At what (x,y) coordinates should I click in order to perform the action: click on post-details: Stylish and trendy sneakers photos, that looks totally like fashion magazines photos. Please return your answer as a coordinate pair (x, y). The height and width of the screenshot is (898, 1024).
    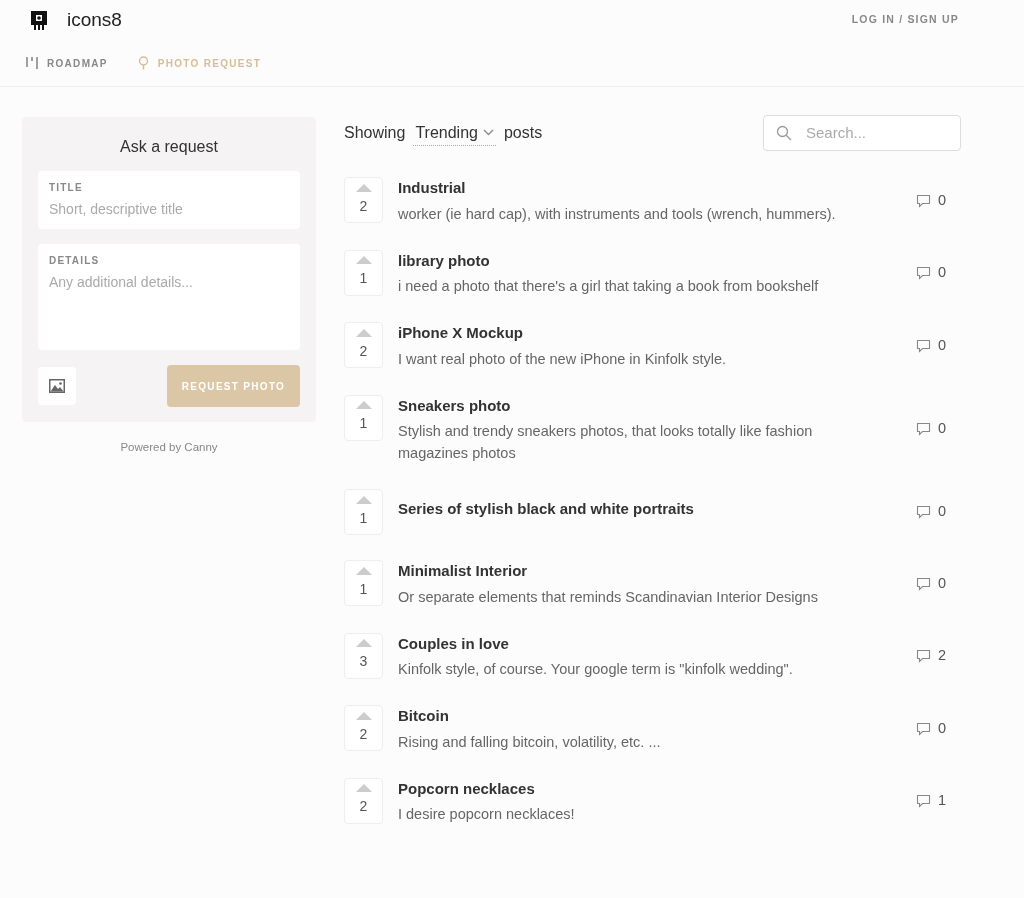
    Looking at the image, I should click on (606, 442).